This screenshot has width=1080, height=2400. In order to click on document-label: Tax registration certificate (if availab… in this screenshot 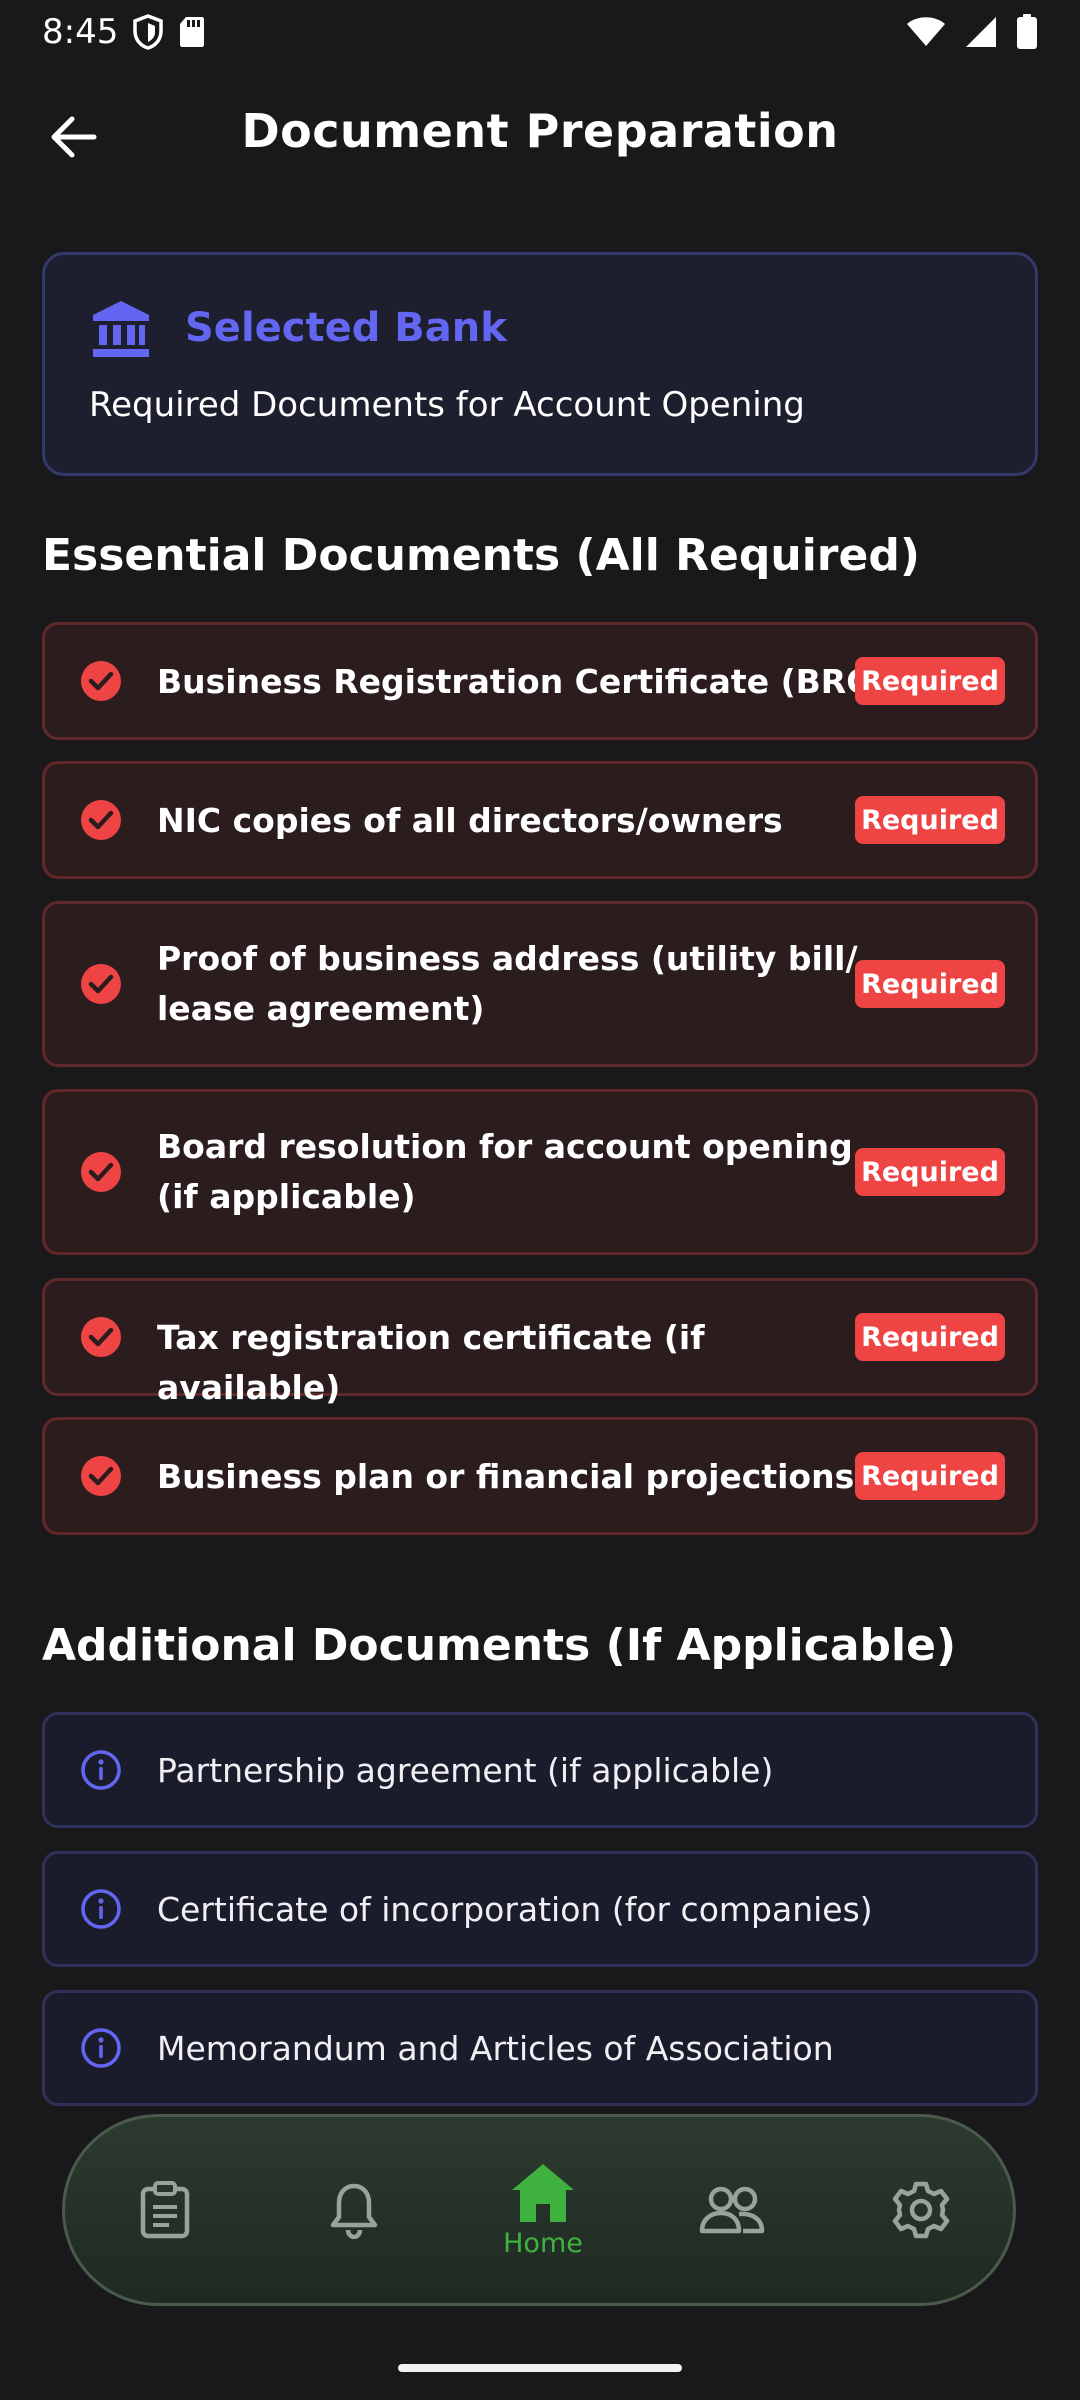, I will do `click(431, 1362)`.